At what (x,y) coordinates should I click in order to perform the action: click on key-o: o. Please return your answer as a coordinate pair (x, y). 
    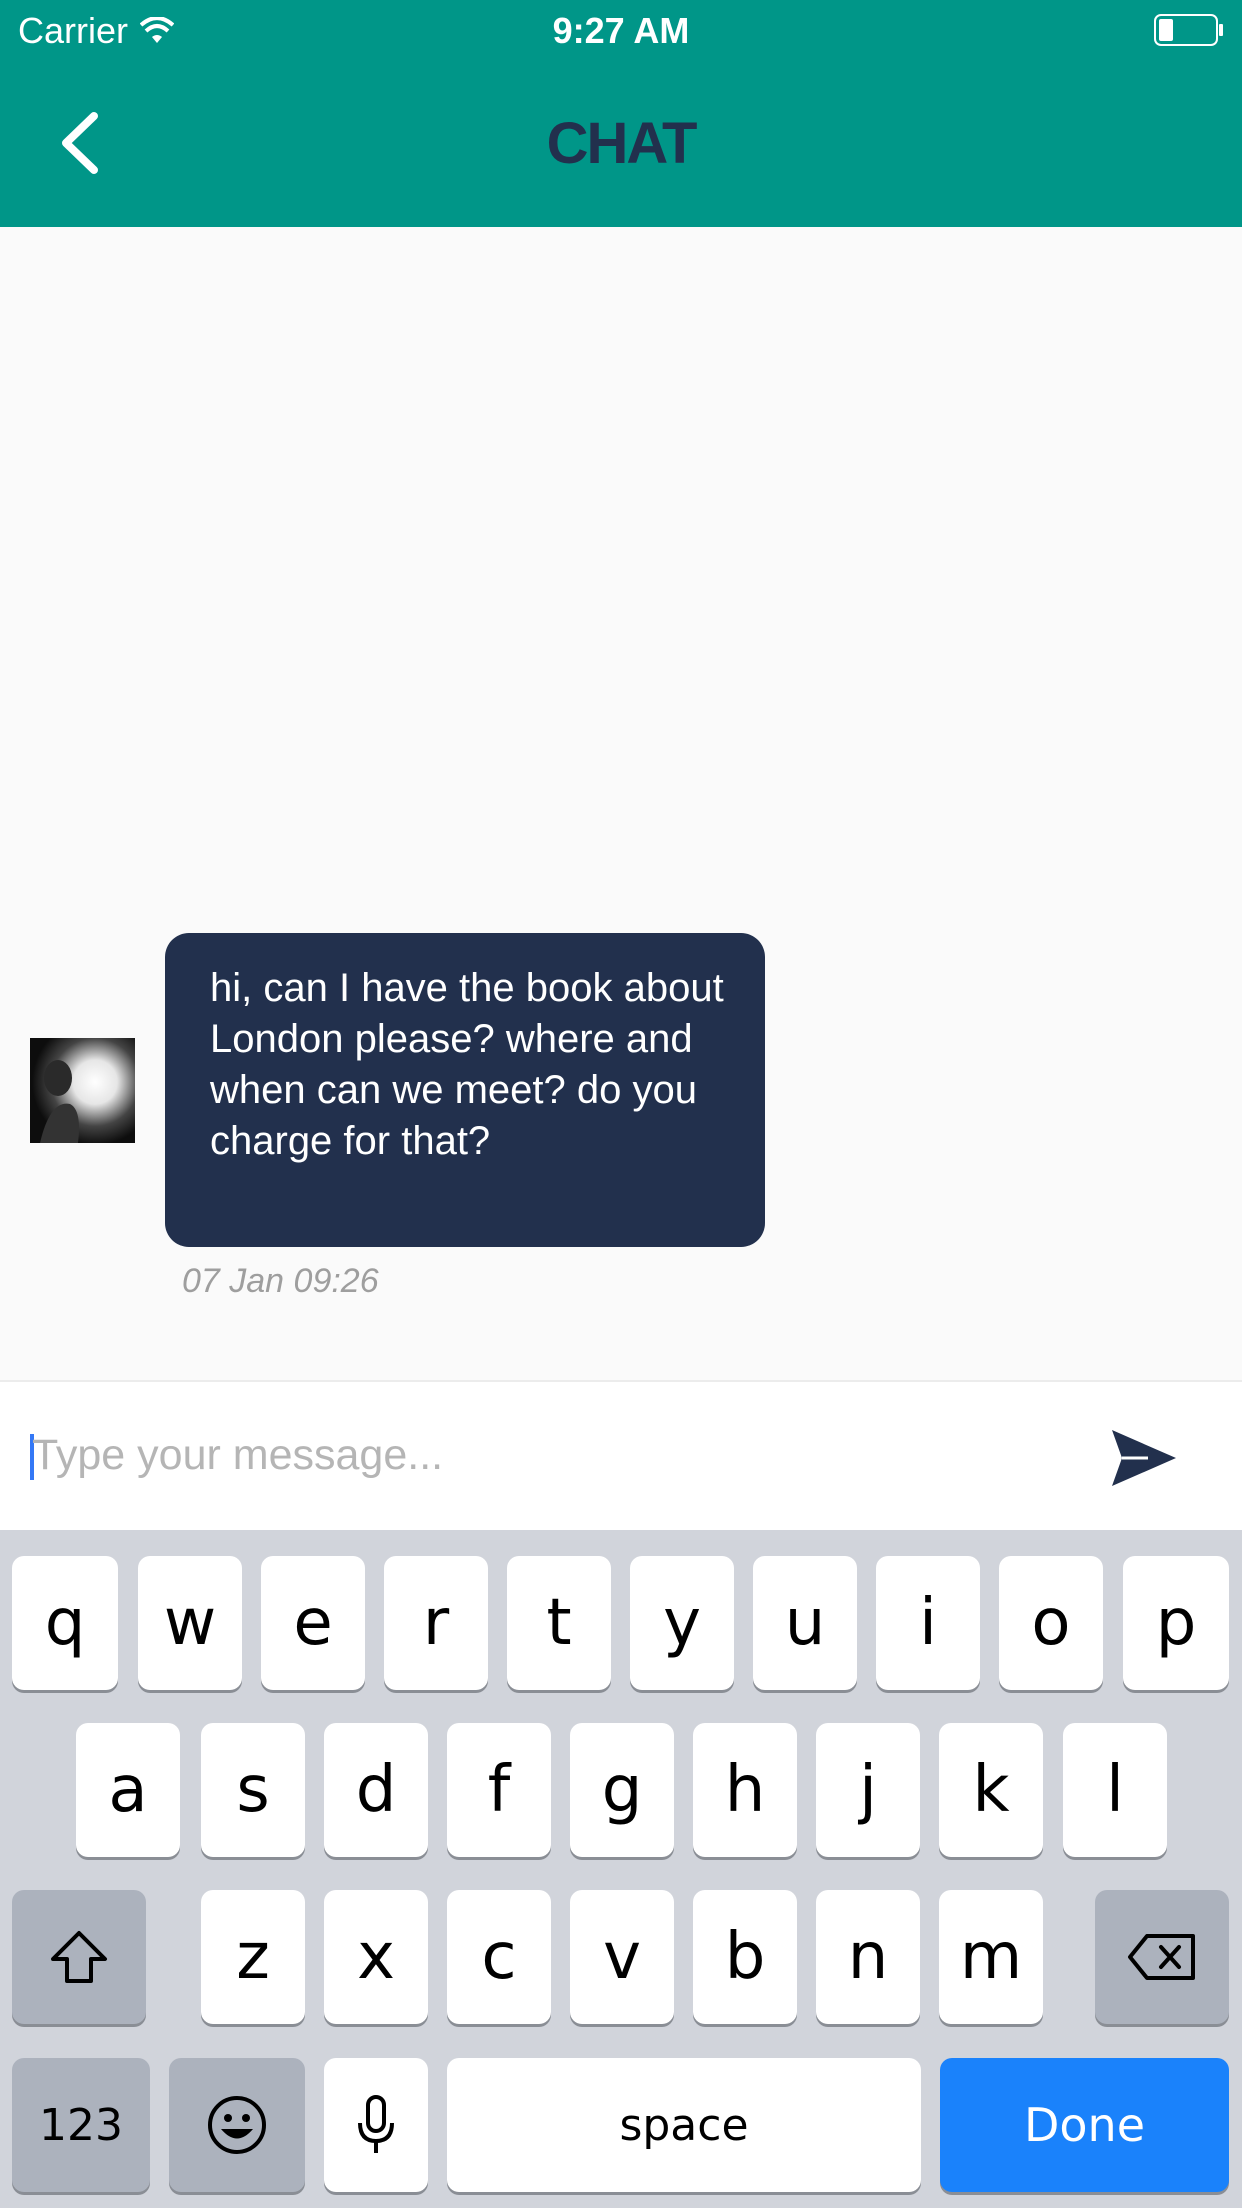
    Looking at the image, I should click on (1051, 1623).